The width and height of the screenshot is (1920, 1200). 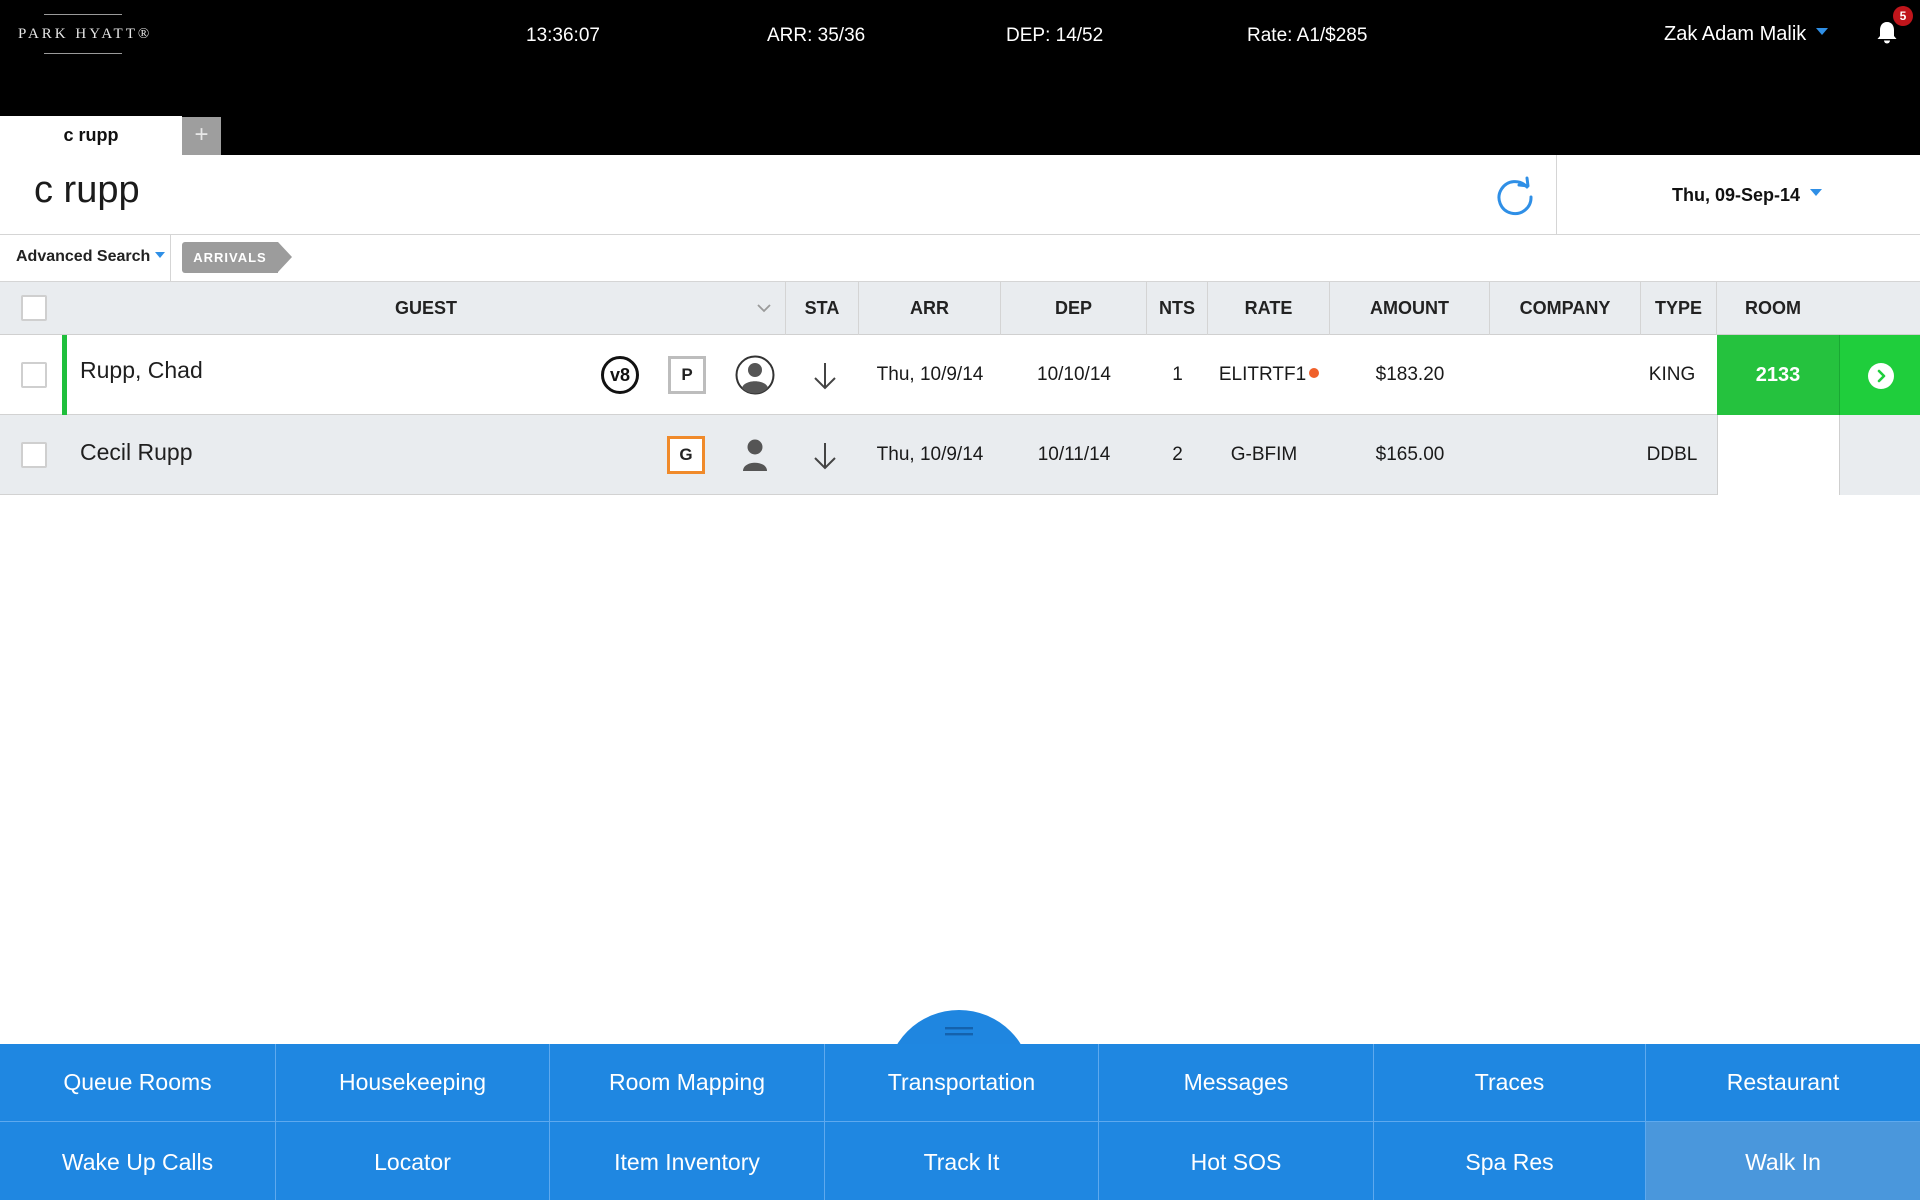 I want to click on park-hyatt-logo: PARK HYATT®, so click(x=98, y=34).